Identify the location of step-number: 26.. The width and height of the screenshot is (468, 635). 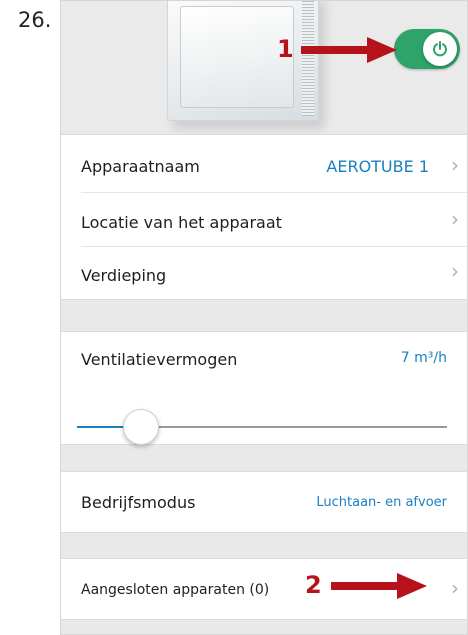
(35, 20).